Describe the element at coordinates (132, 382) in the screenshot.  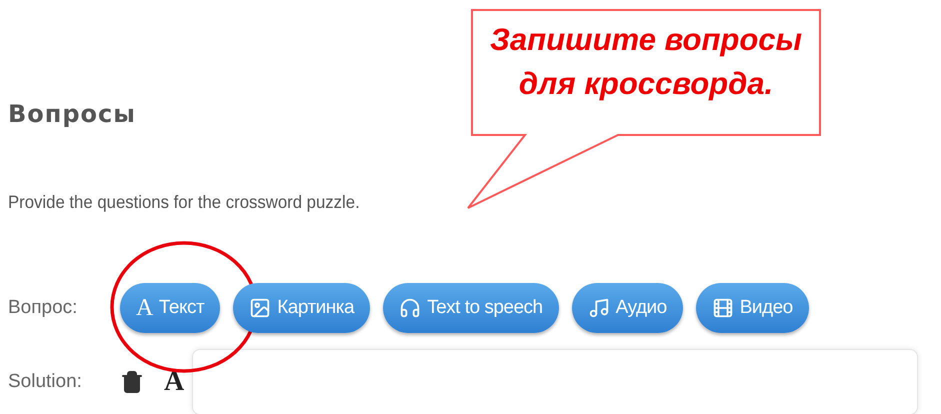
I see `trash-icon` at that location.